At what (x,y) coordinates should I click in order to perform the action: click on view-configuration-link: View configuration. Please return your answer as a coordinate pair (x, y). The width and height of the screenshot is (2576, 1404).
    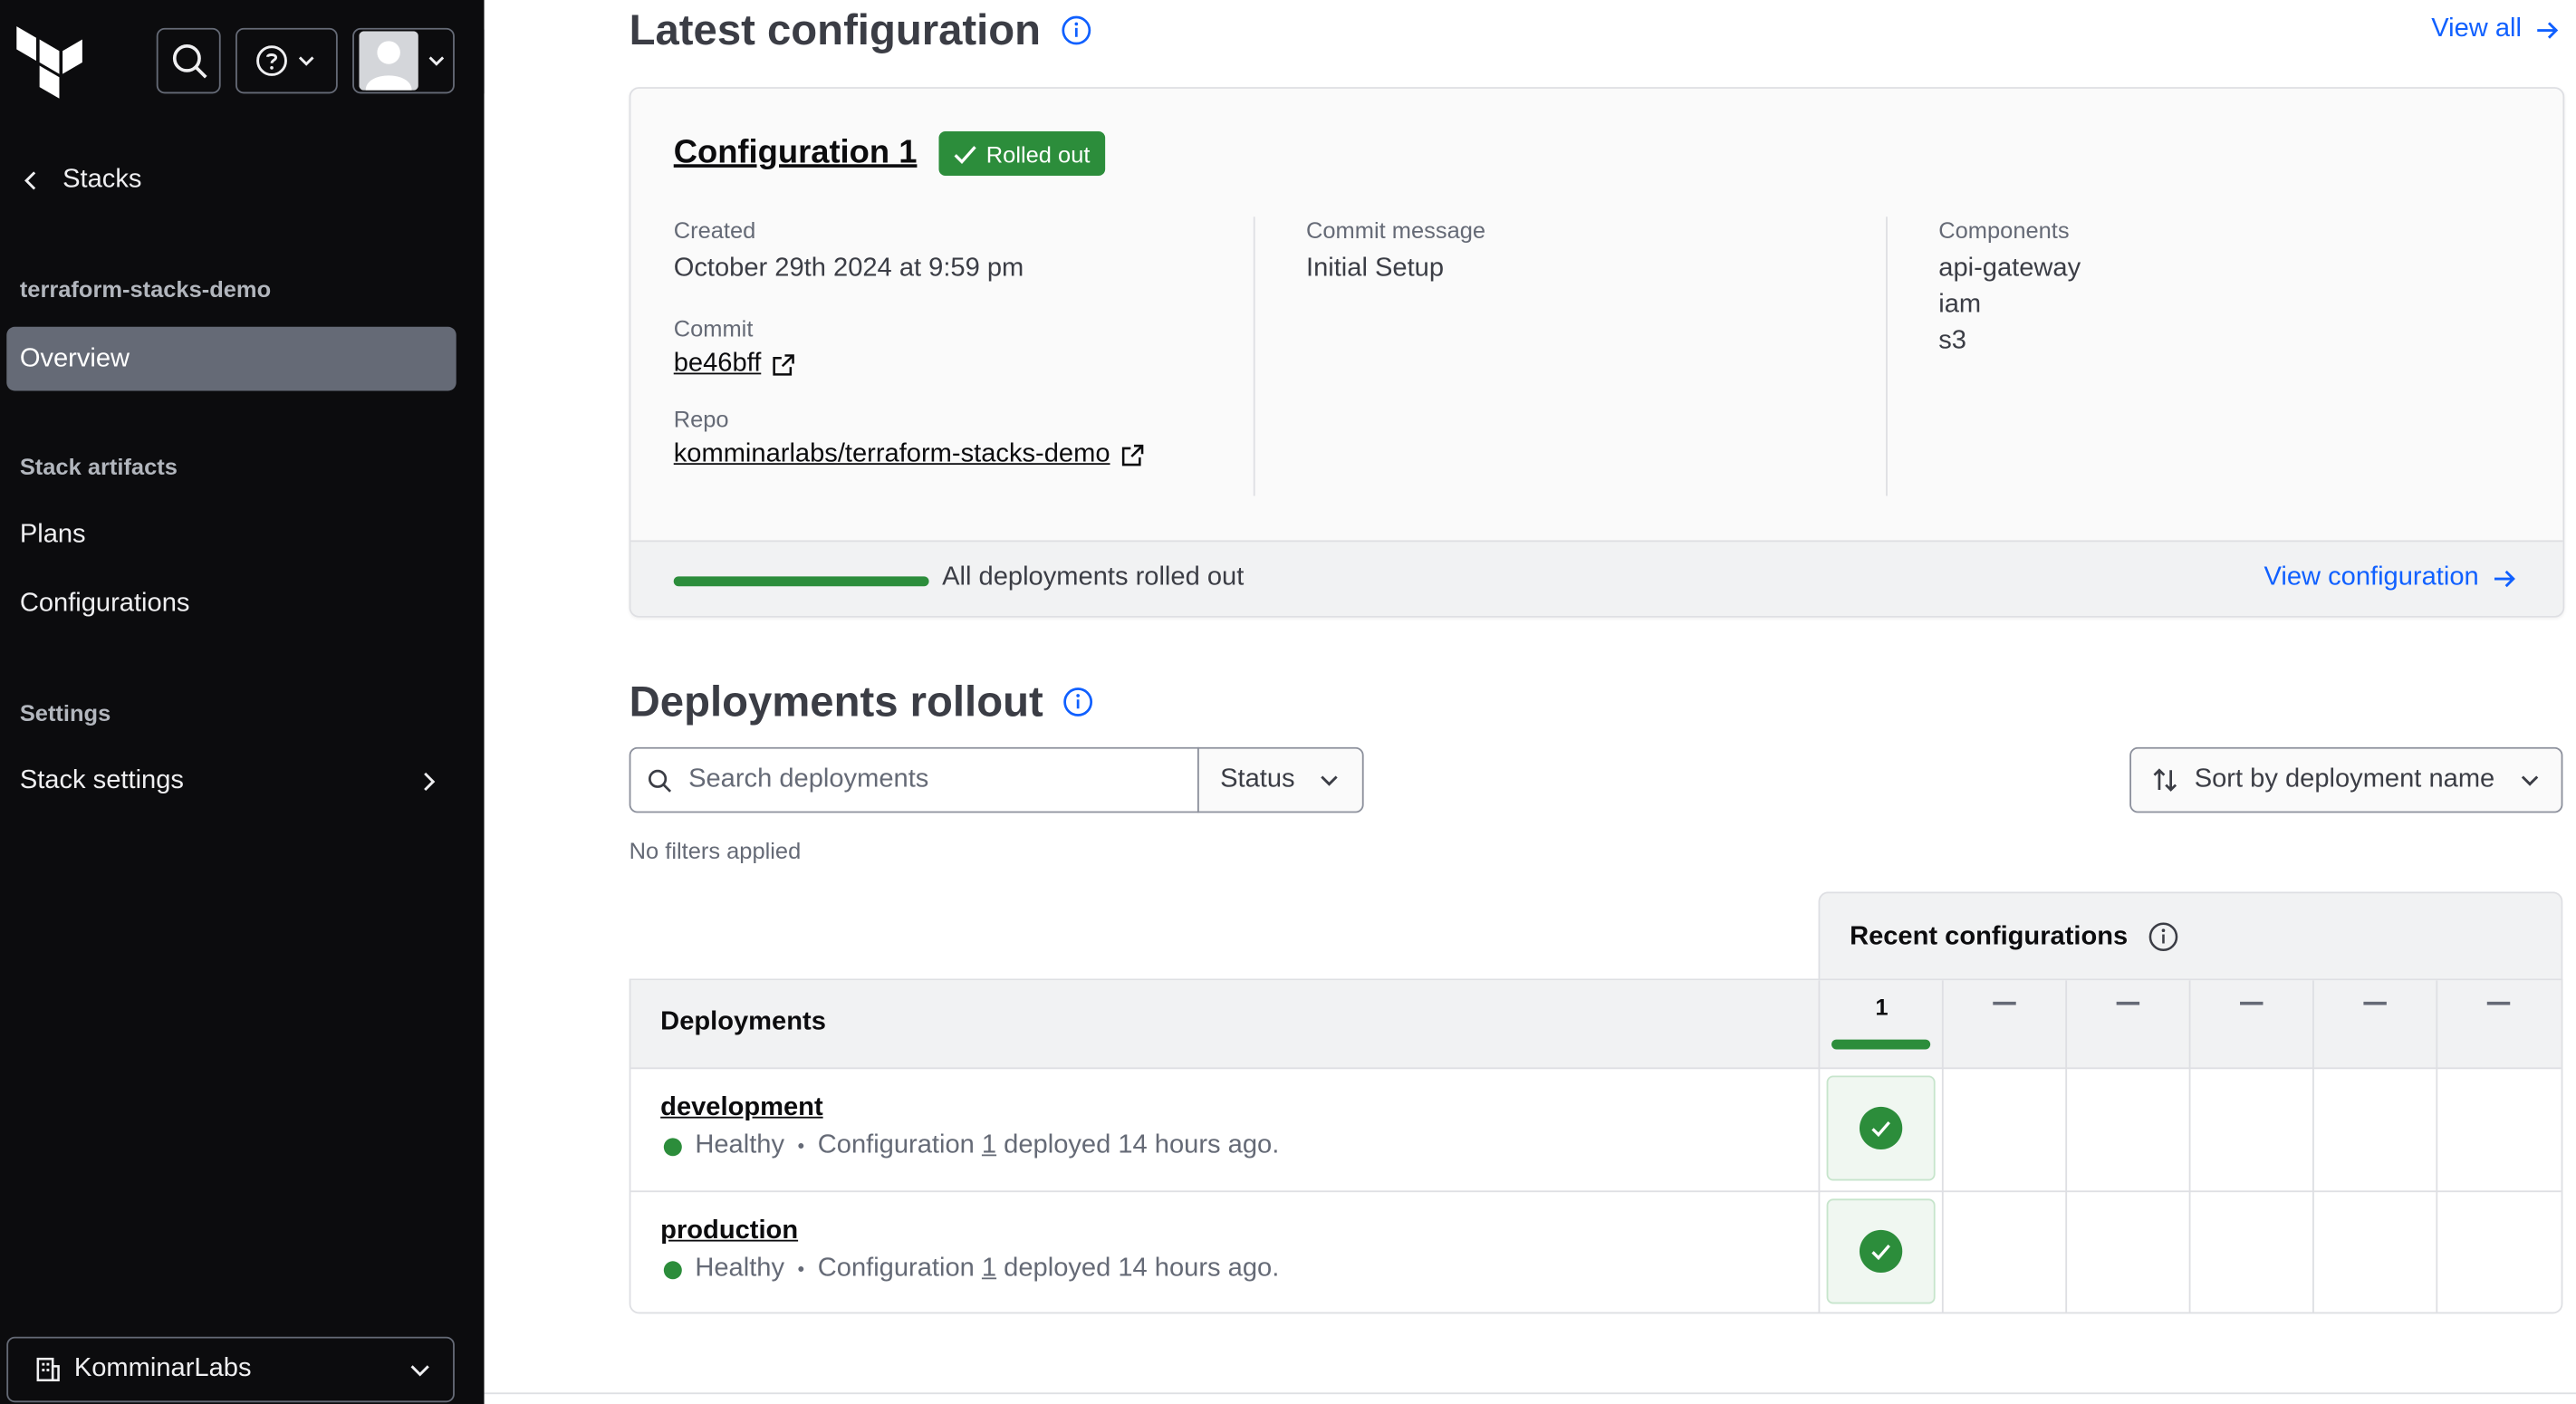
    Looking at the image, I should click on (2390, 578).